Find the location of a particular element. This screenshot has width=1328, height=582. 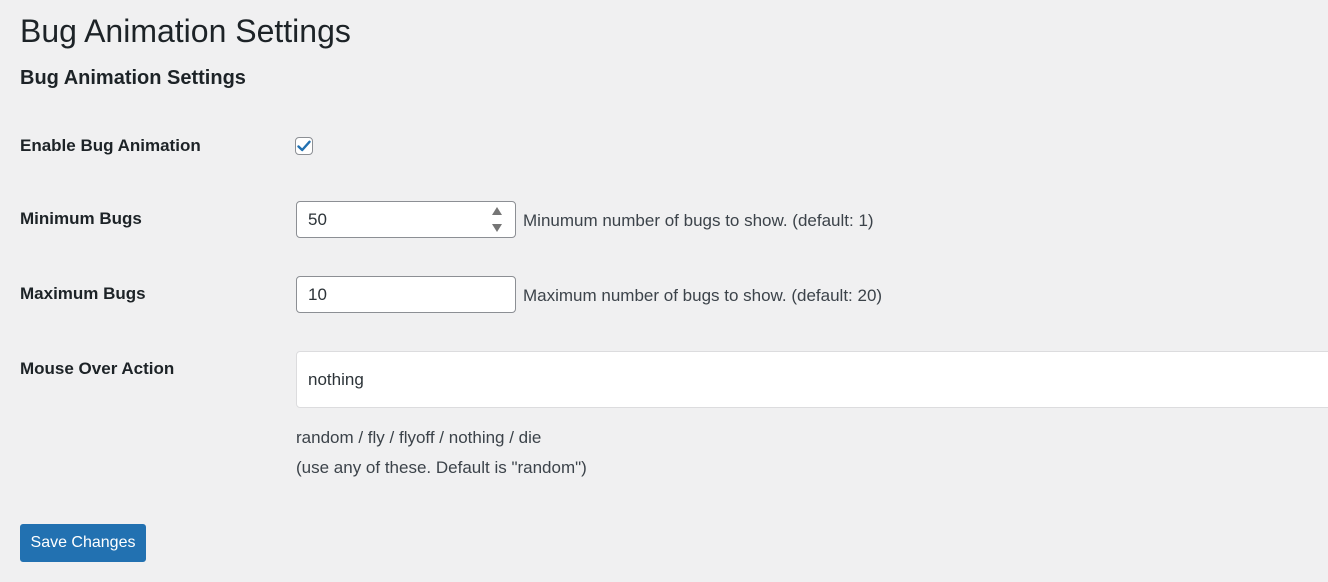

number-spinner-icon is located at coordinates (497, 219).